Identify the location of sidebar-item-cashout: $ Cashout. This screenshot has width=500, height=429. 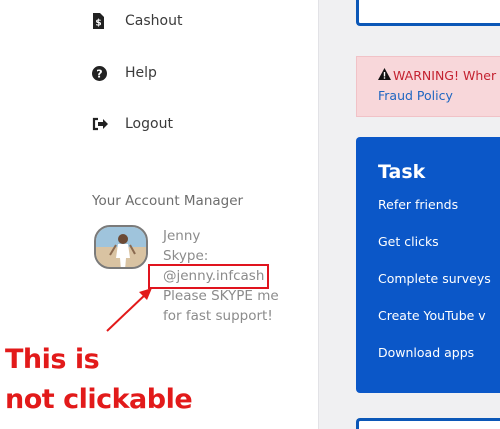
(137, 21).